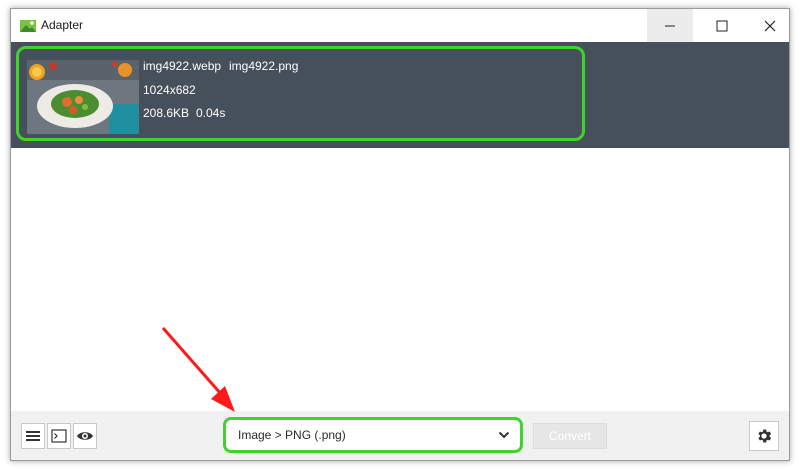 The image size is (800, 469). Describe the element at coordinates (211, 113) in the screenshot. I see `conversion-time: 0.04s` at that location.